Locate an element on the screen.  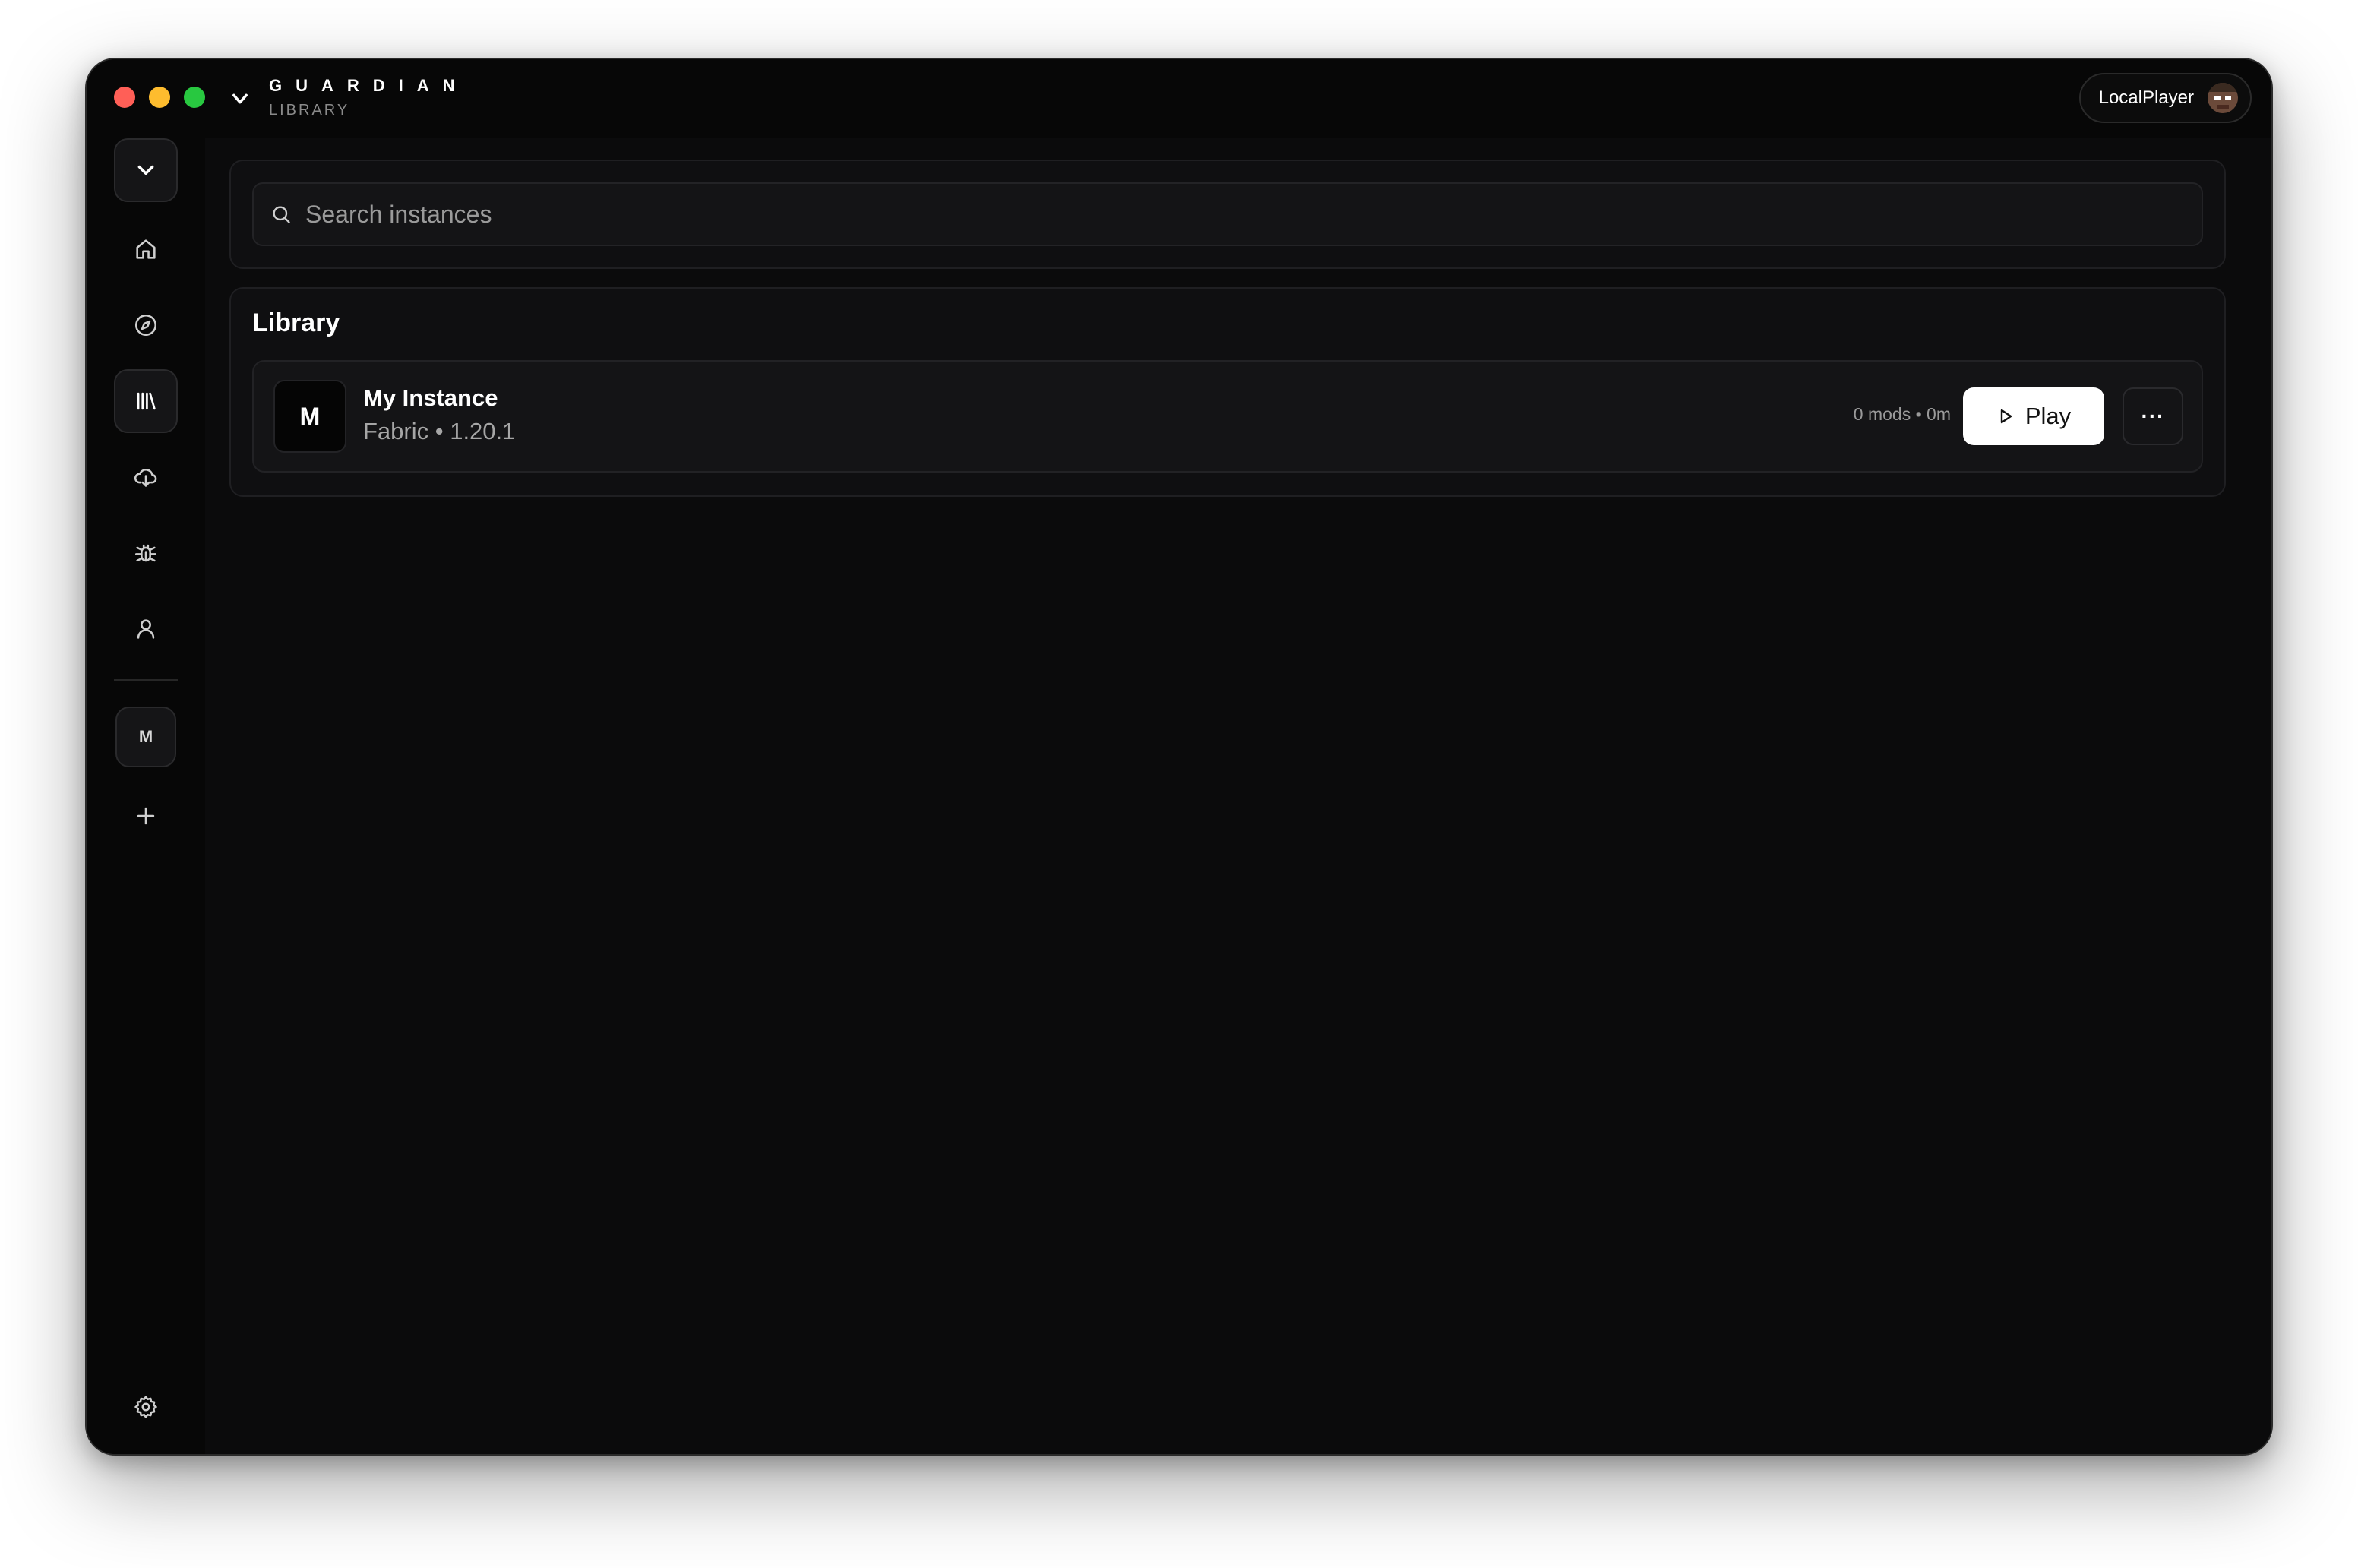
sidebar-item-library is located at coordinates (146, 401).